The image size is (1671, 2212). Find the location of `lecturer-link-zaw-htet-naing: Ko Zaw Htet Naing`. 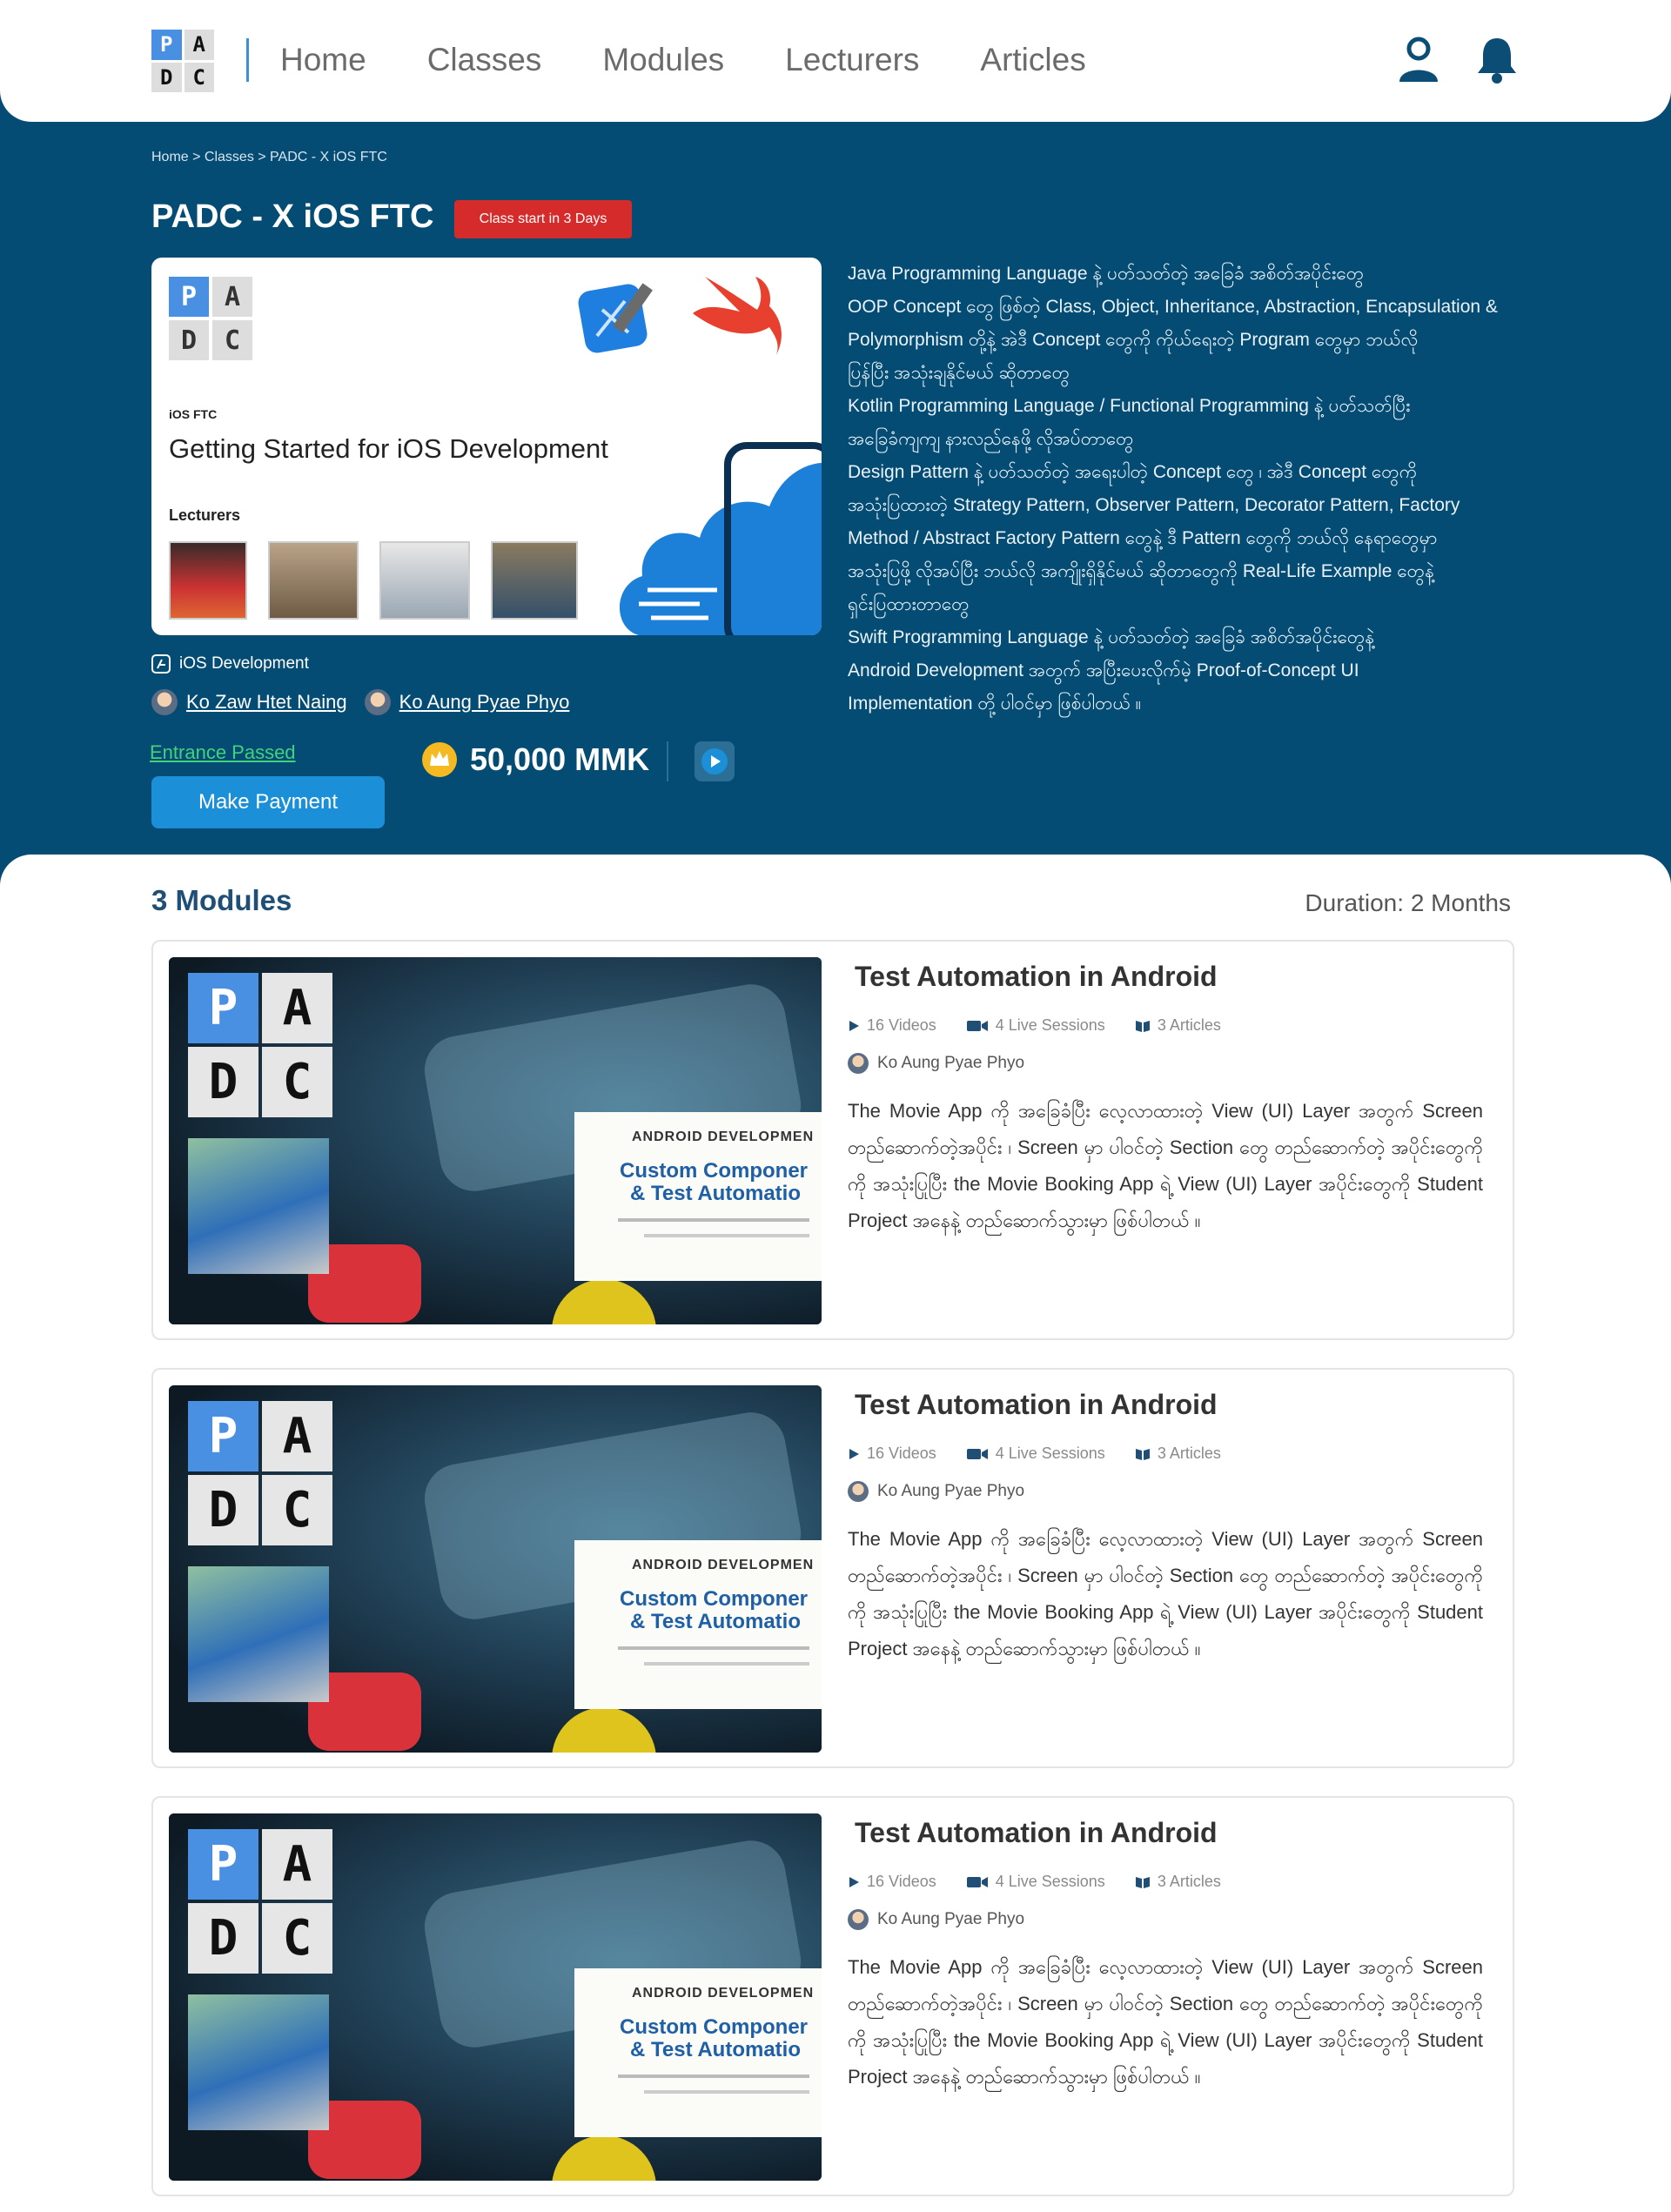

lecturer-link-zaw-htet-naing: Ko Zaw Htet Naing is located at coordinates (266, 703).